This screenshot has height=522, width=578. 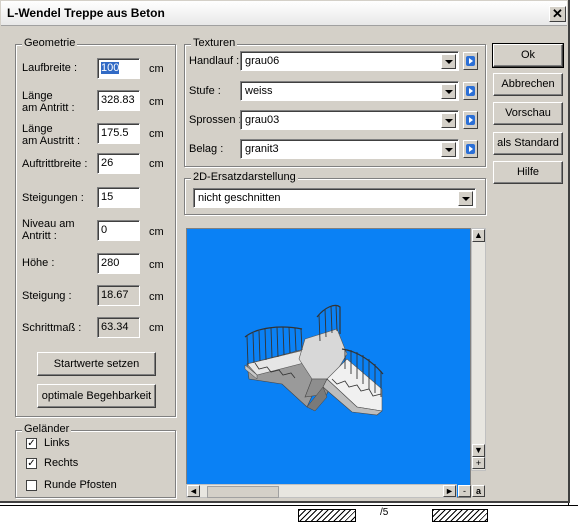 What do you see at coordinates (478, 235) in the screenshot?
I see `scroll-up-button: ▲` at bounding box center [478, 235].